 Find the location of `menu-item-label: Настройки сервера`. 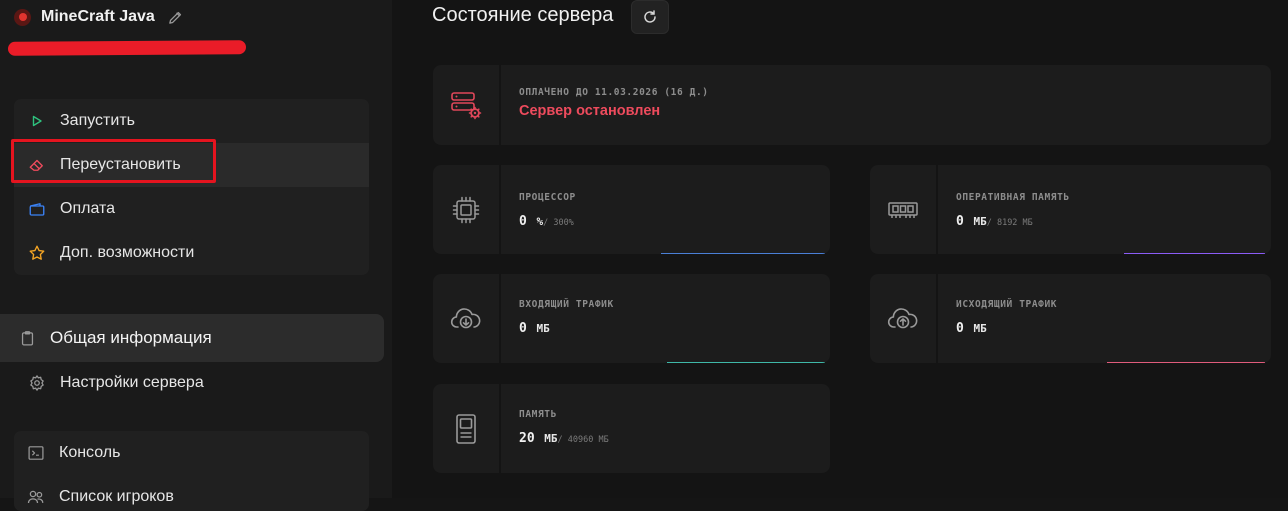

menu-item-label: Настройки сервера is located at coordinates (132, 382).